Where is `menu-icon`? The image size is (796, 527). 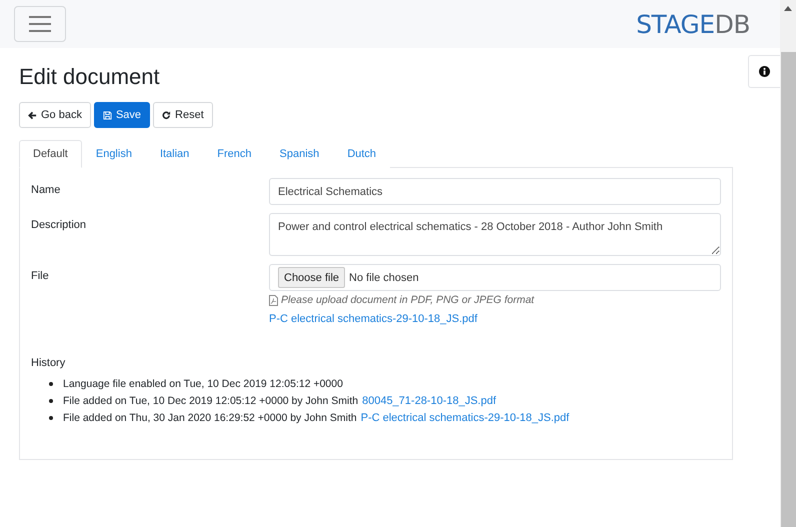 menu-icon is located at coordinates (40, 24).